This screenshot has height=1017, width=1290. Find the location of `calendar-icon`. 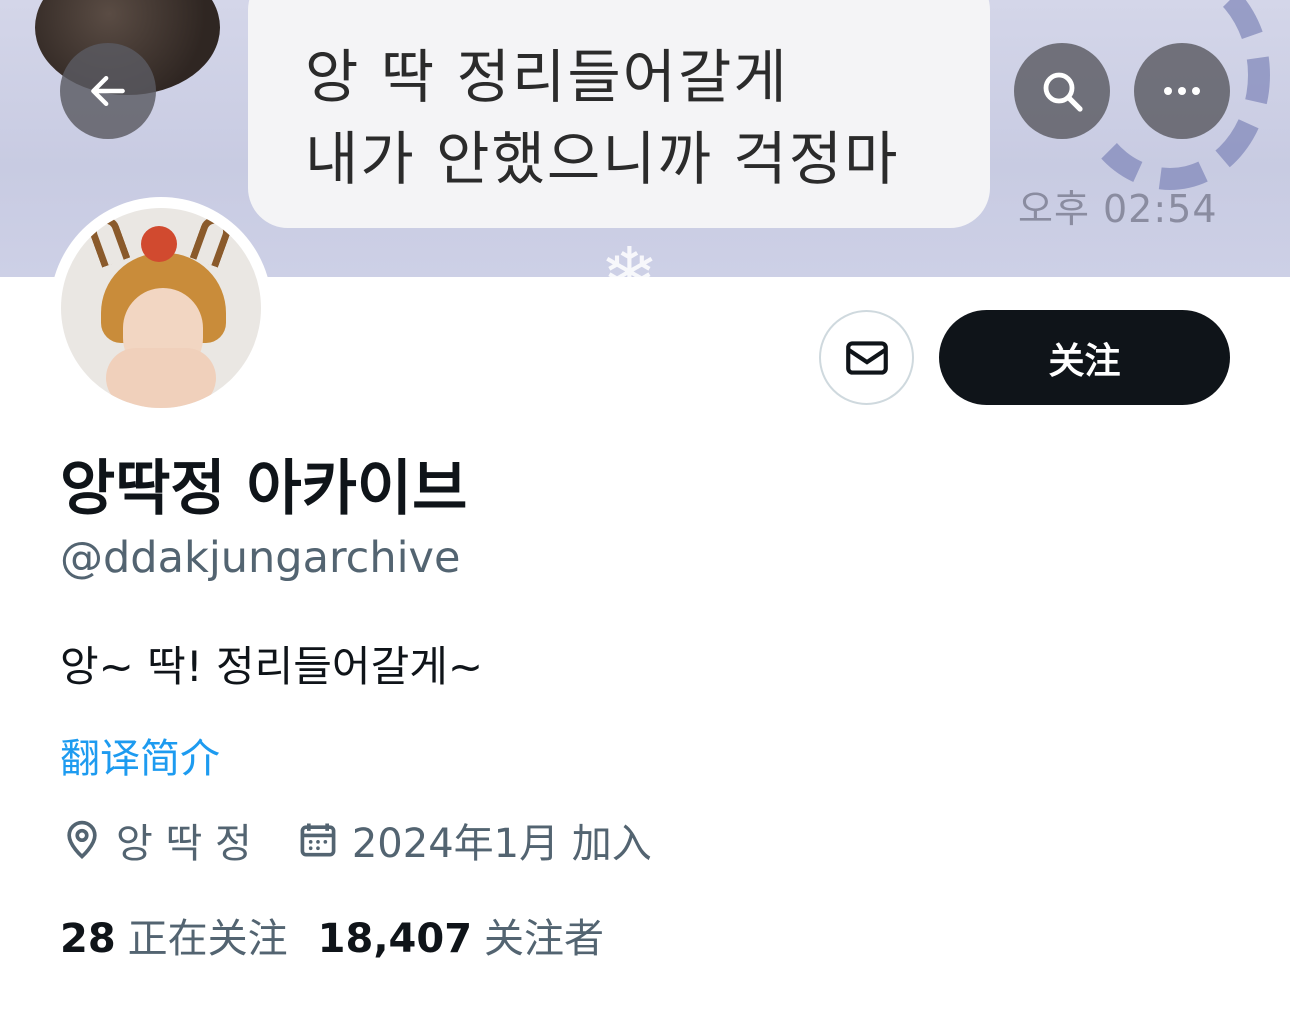

calendar-icon is located at coordinates (318, 840).